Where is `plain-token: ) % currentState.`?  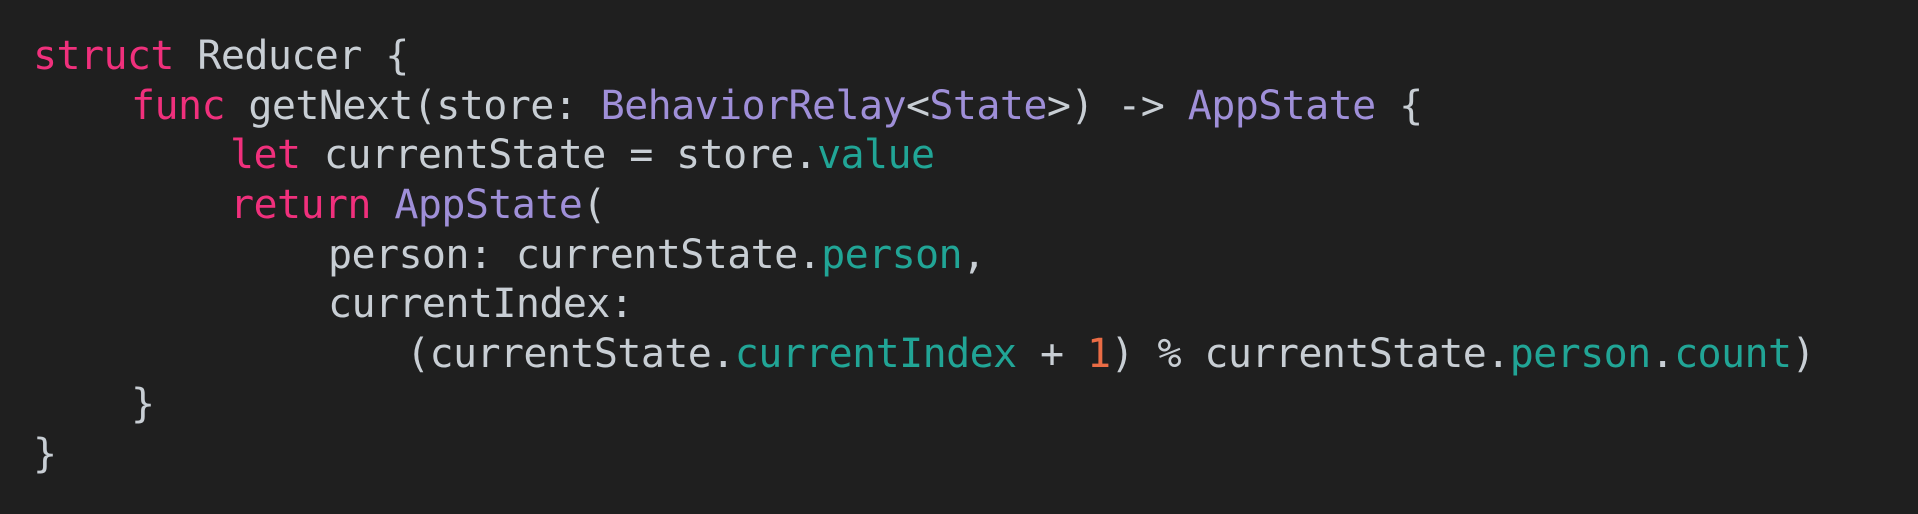
plain-token: ) % currentState. is located at coordinates (1310, 354).